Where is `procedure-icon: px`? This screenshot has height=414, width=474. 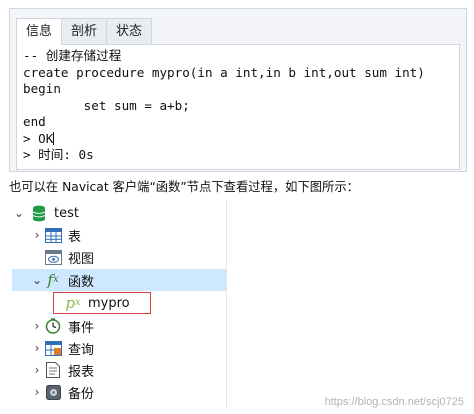
procedure-icon: px is located at coordinates (73, 303).